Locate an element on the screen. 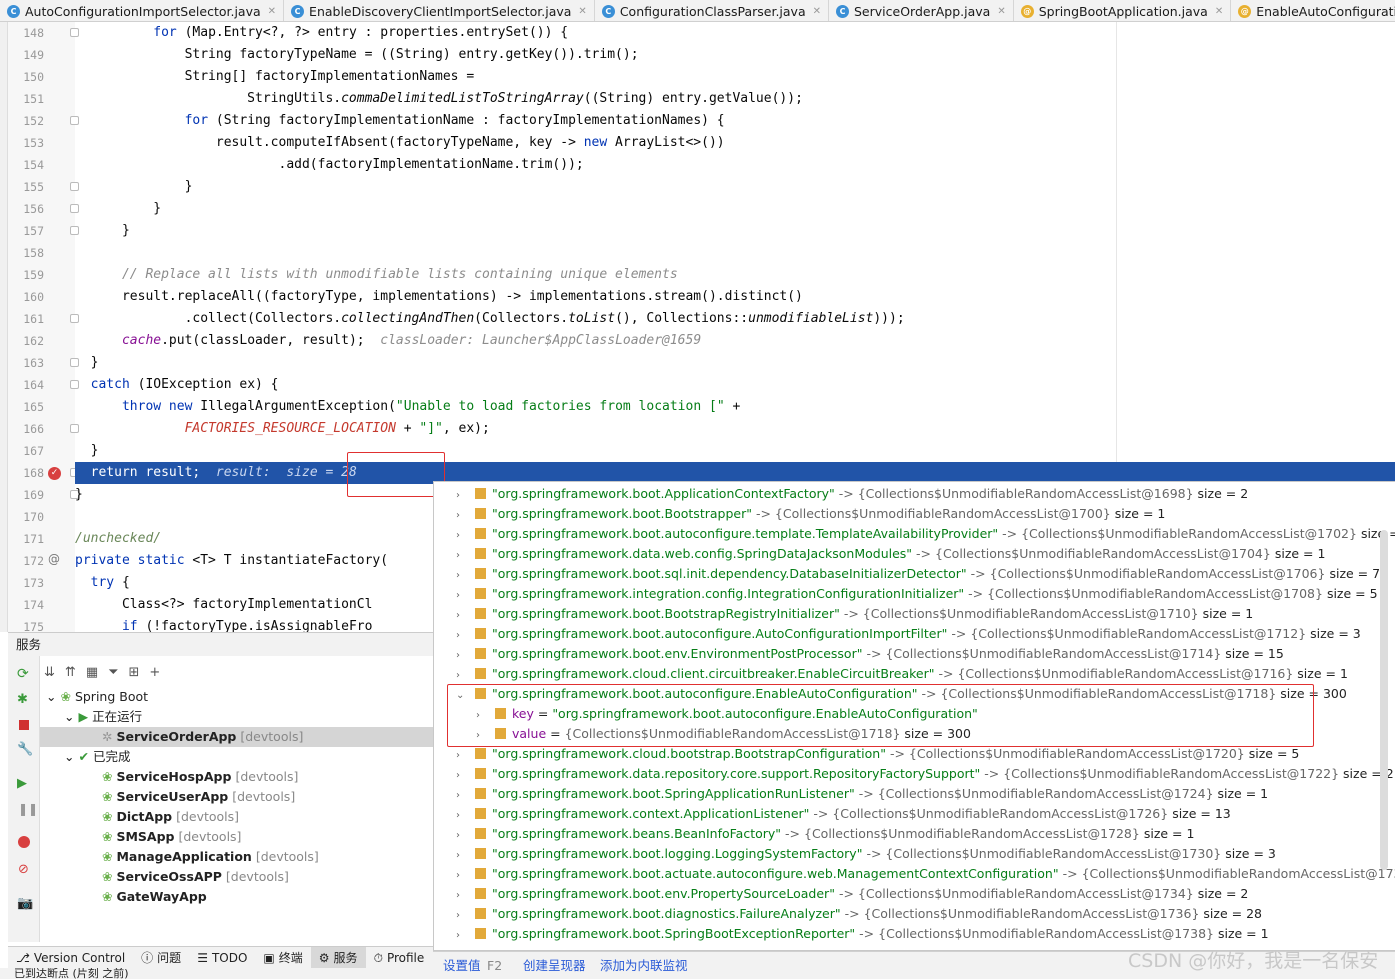 The width and height of the screenshot is (1395, 980). mute-breakpoints-icon: ⊘ is located at coordinates (23, 869).